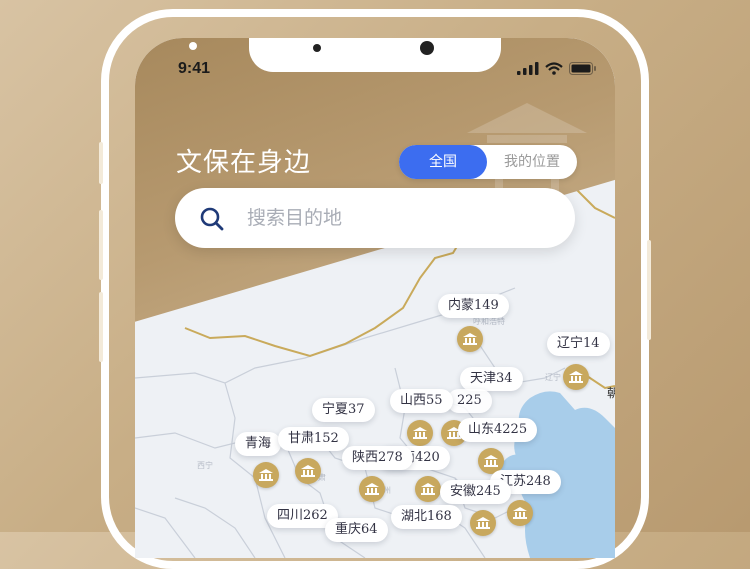  What do you see at coordinates (244, 163) in the screenshot?
I see `page-title: 文保在身边` at bounding box center [244, 163].